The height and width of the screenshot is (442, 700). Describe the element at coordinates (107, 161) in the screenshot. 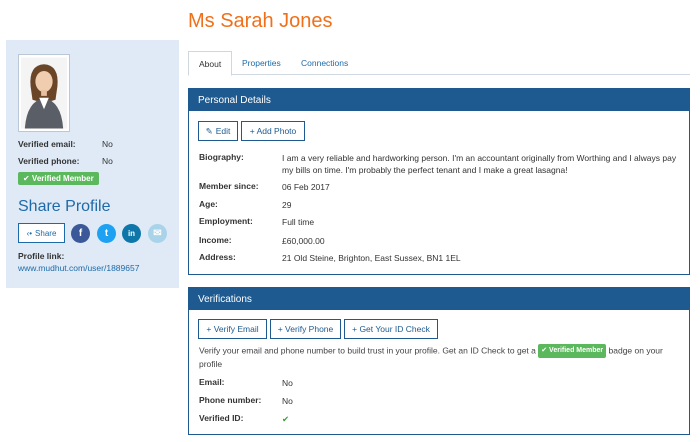

I see `verified-phone-value: No` at that location.